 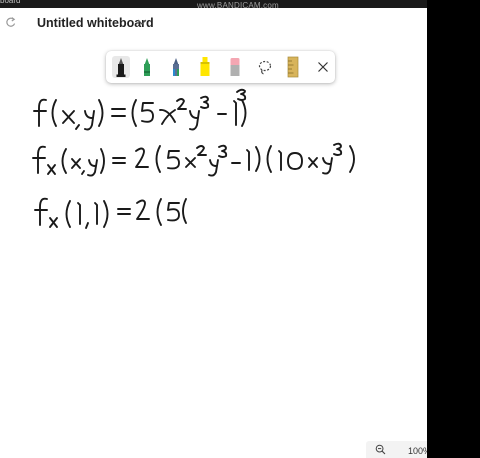 What do you see at coordinates (10, 2) in the screenshot?
I see `app-title-fragment: board` at bounding box center [10, 2].